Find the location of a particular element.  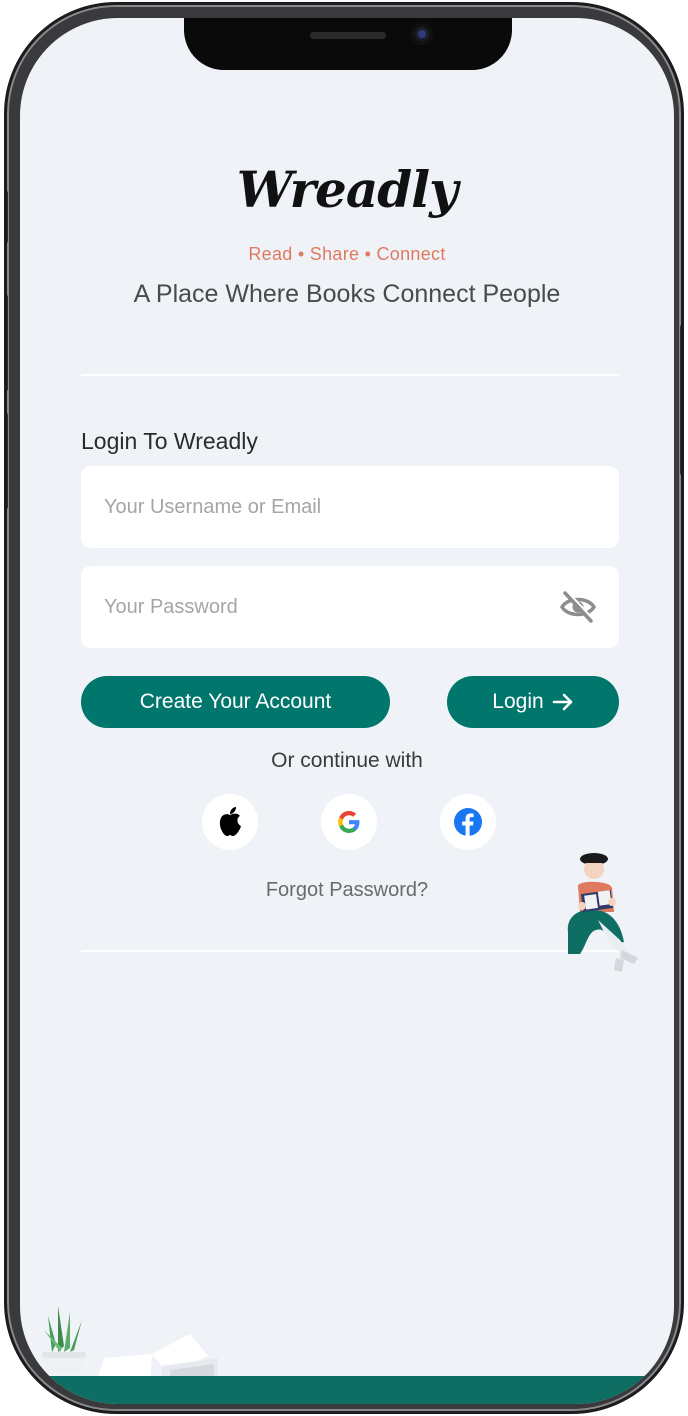

app-subtitle: A Place Where Books Connect People is located at coordinates (347, 294).